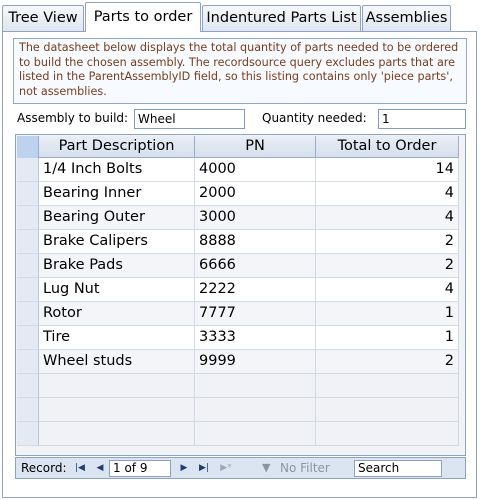  I want to click on tab-indentured-parts-list: Indentured Parts List, so click(281, 18).